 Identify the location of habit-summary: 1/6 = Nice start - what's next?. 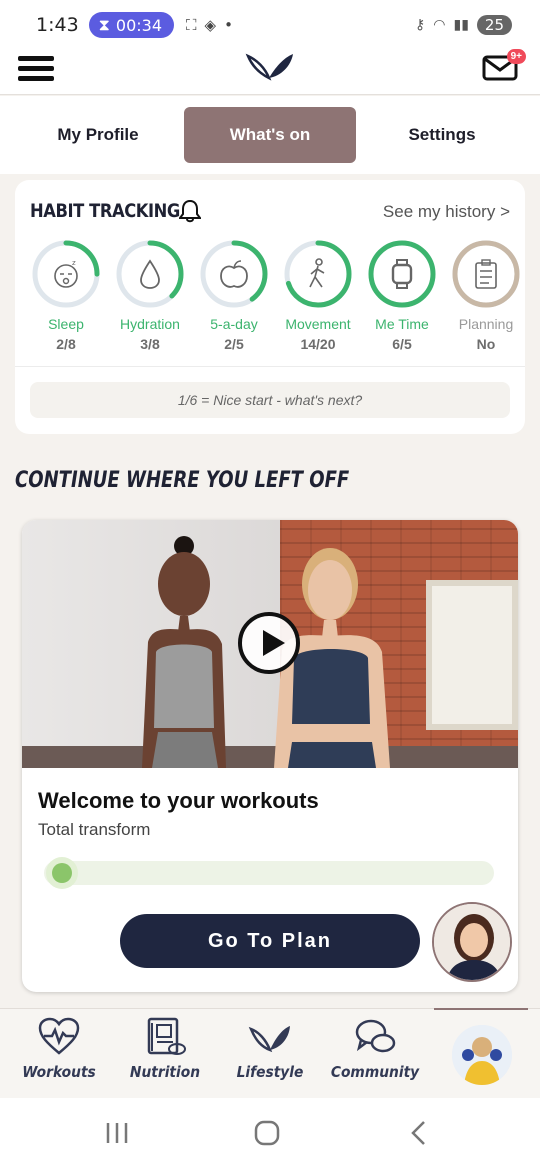
(270, 400).